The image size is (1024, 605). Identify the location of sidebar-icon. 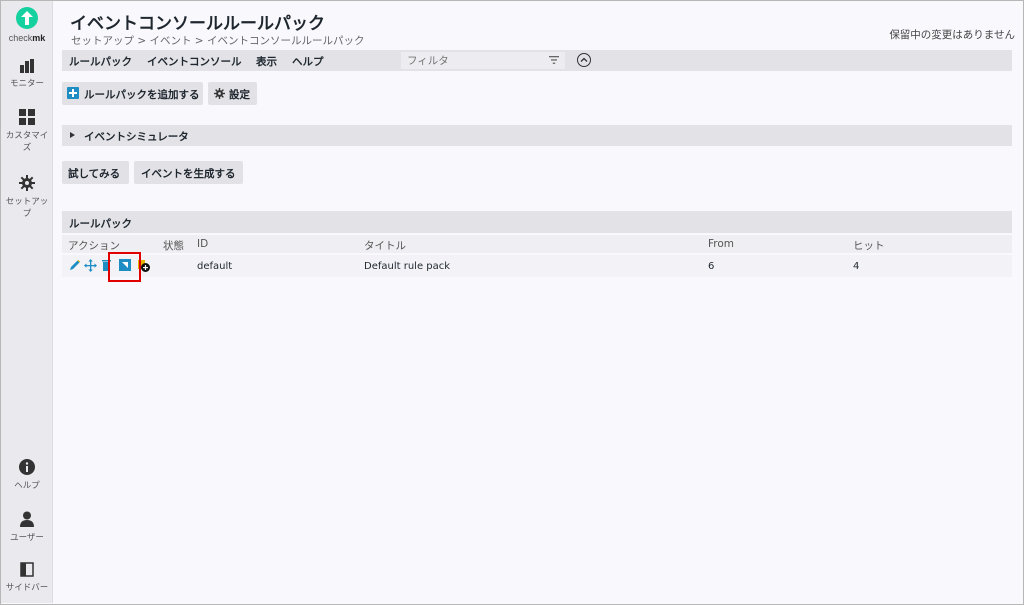
(27, 569).